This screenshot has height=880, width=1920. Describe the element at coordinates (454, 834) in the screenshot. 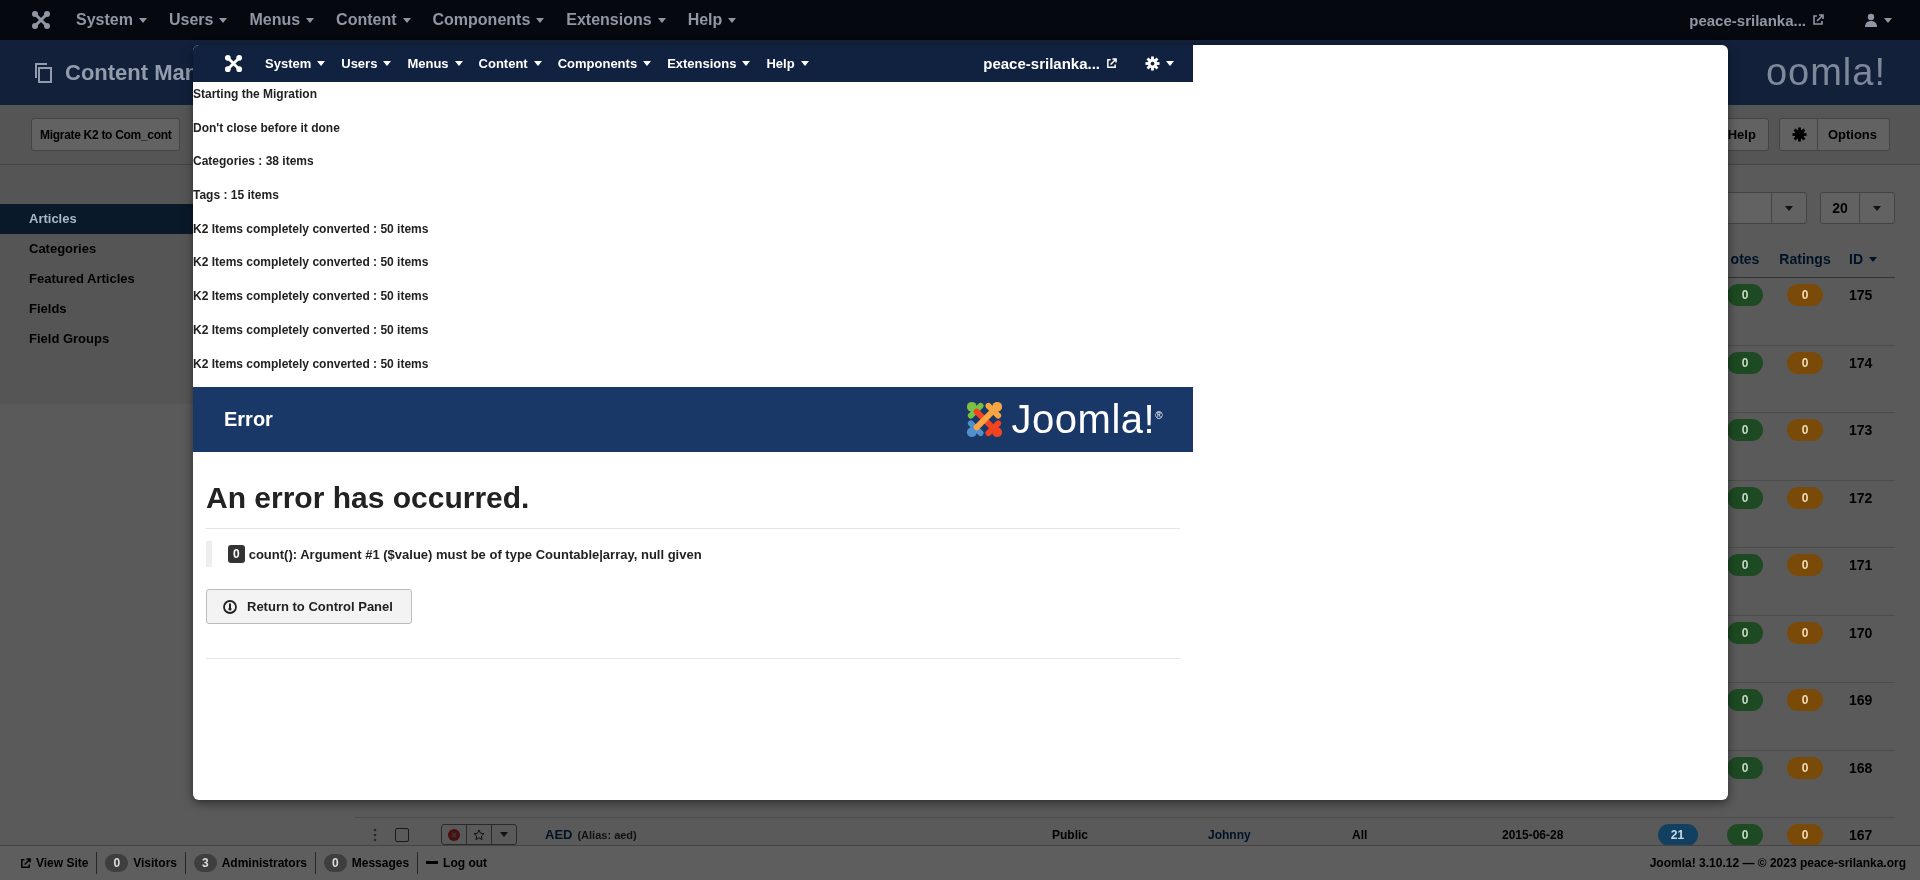

I see `close-icon` at that location.